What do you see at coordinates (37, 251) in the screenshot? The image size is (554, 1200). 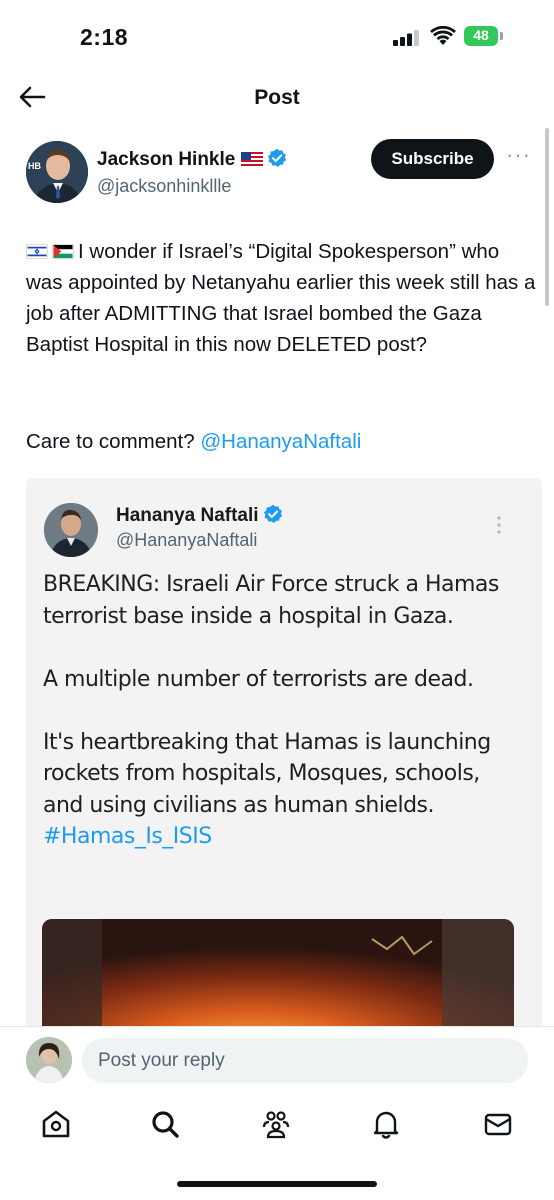 I see `israel-flag-icon` at bounding box center [37, 251].